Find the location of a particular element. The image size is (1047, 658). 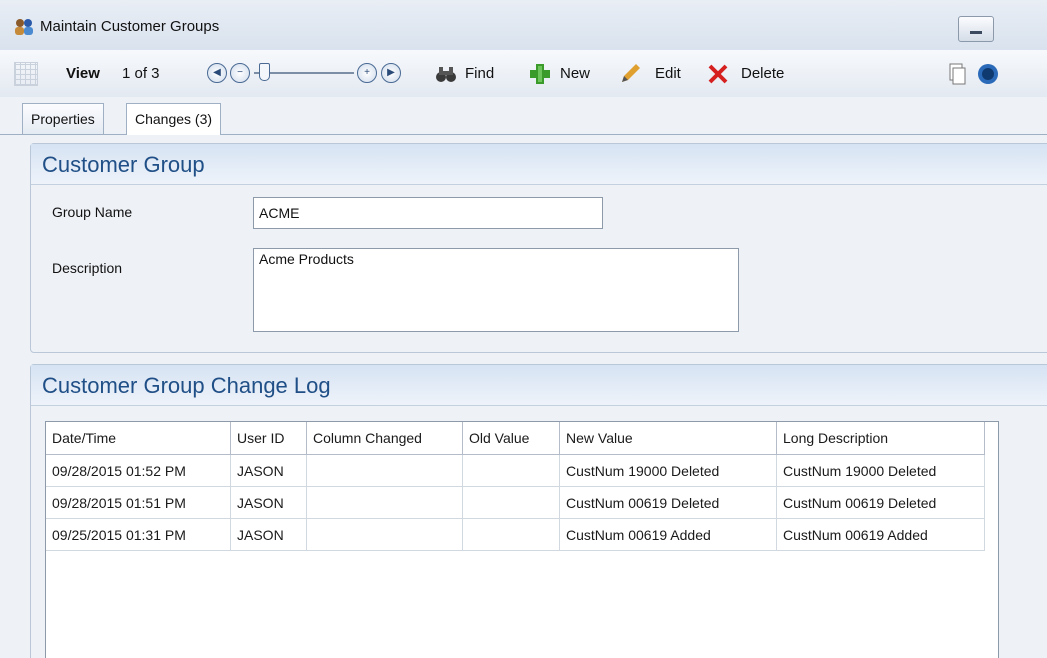

column-header-new-value: New Value is located at coordinates (668, 438).